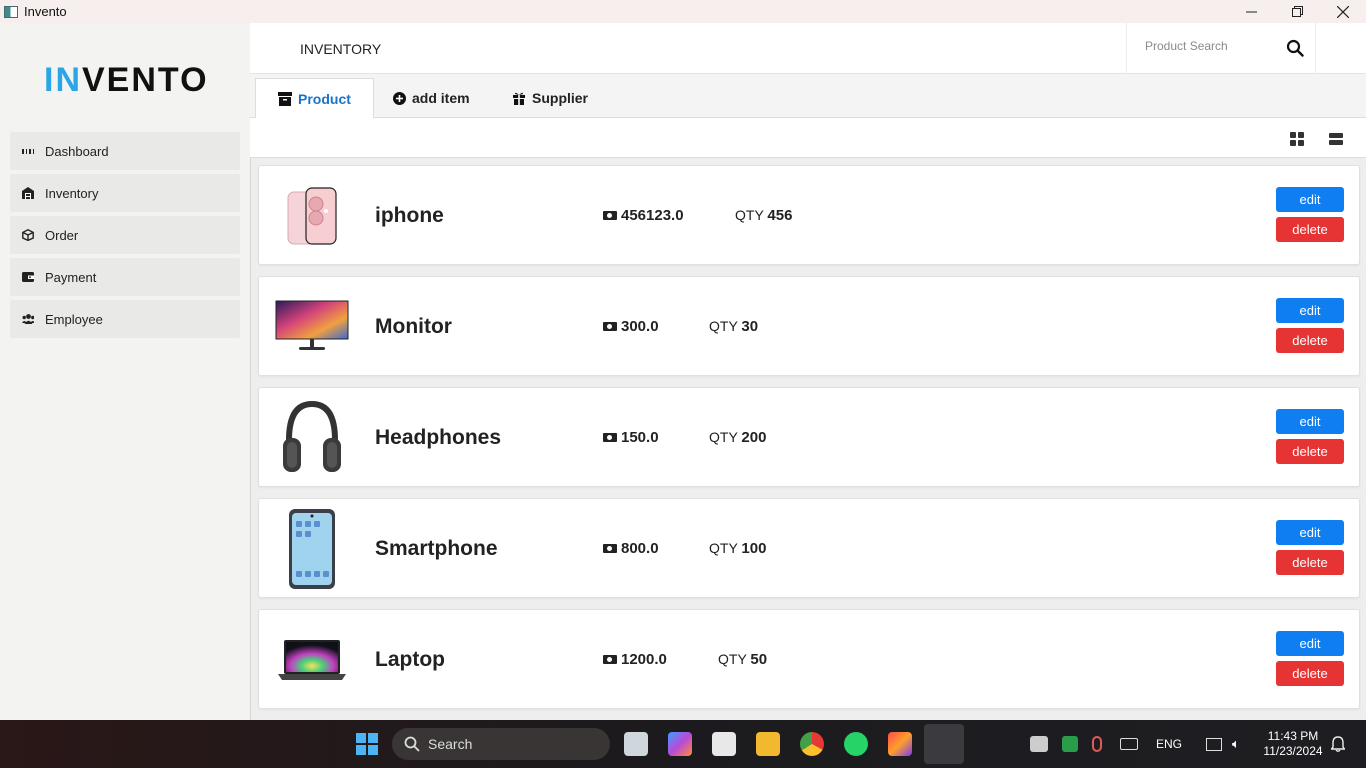 The width and height of the screenshot is (1366, 768). What do you see at coordinates (125, 151) in the screenshot?
I see `sidebar-item-dashboard: Dashboard` at bounding box center [125, 151].